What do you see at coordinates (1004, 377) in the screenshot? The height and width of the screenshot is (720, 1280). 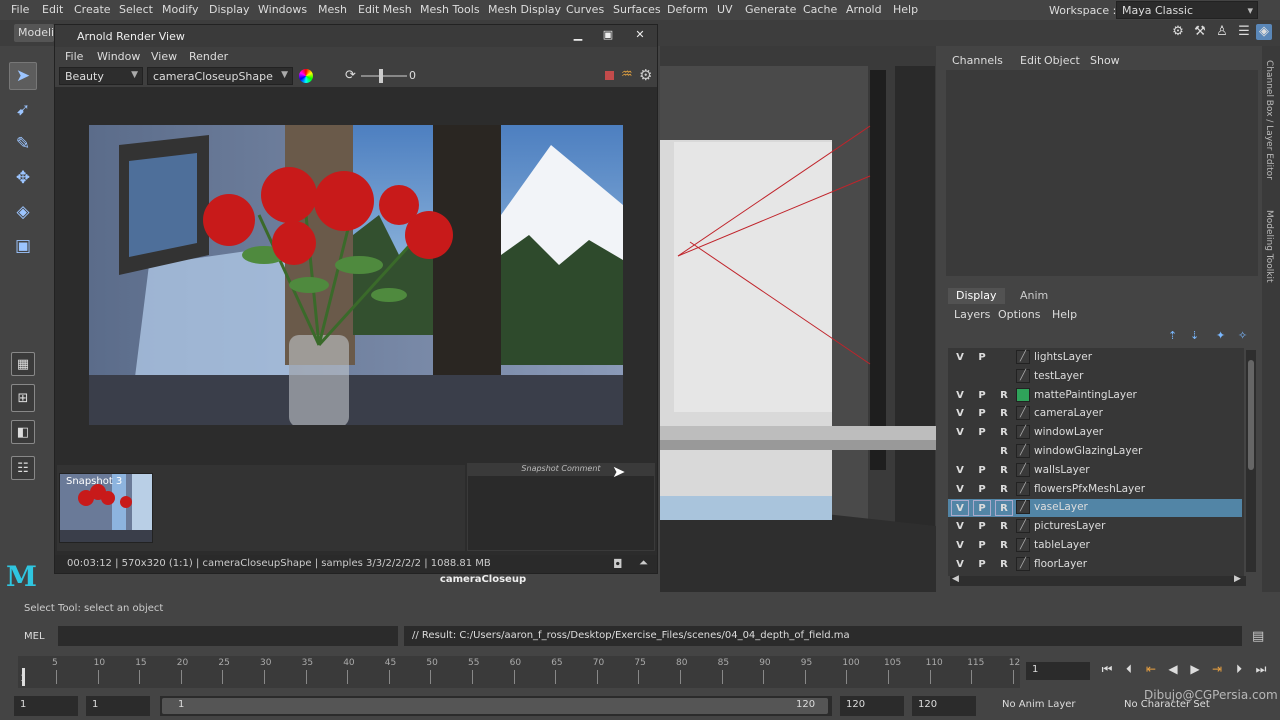 I see `layer-reference-toggle` at bounding box center [1004, 377].